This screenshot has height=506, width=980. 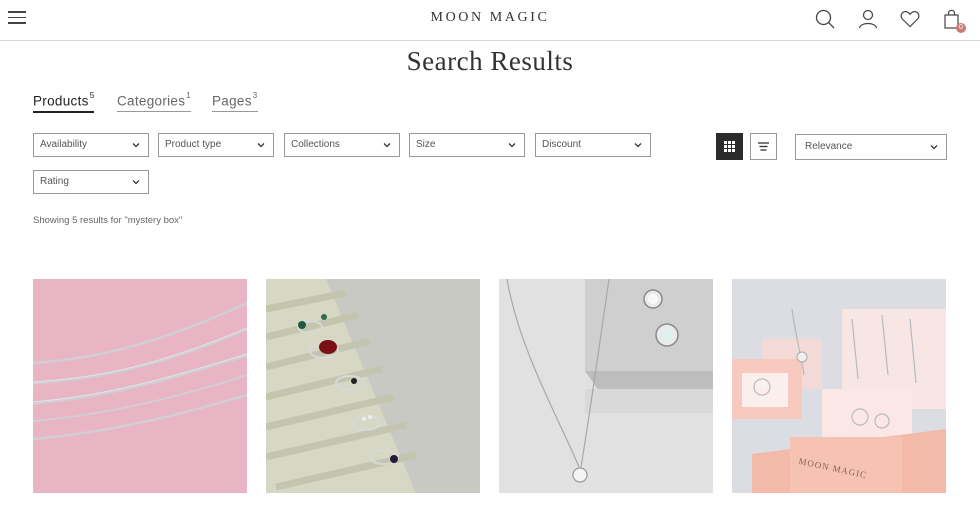 I want to click on account-icon, so click(x=868, y=19).